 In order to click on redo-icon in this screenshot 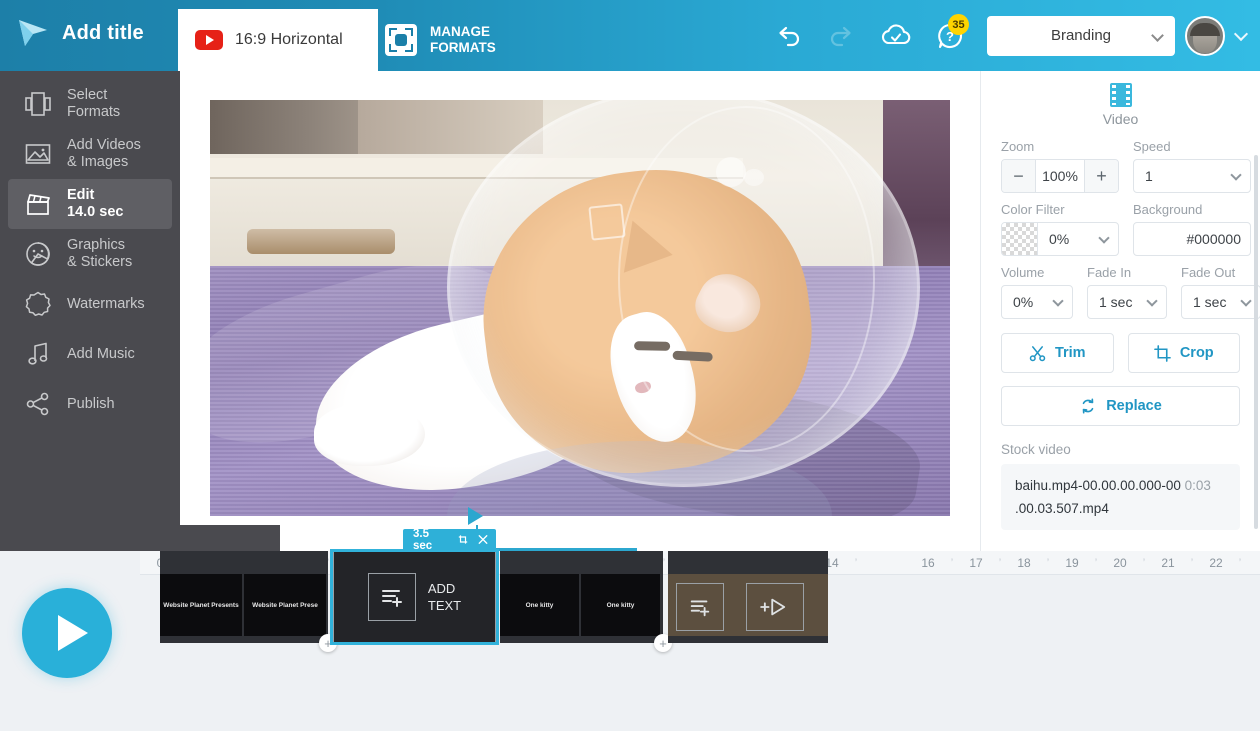, I will do `click(840, 36)`.